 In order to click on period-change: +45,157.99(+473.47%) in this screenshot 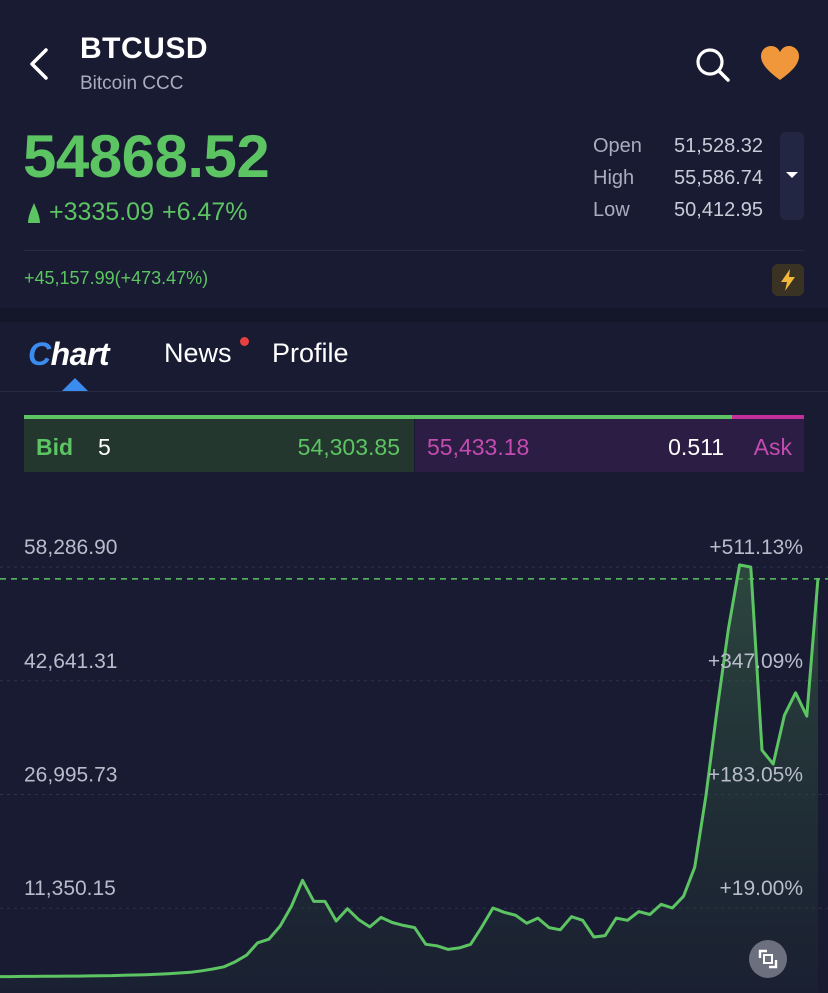, I will do `click(116, 278)`.